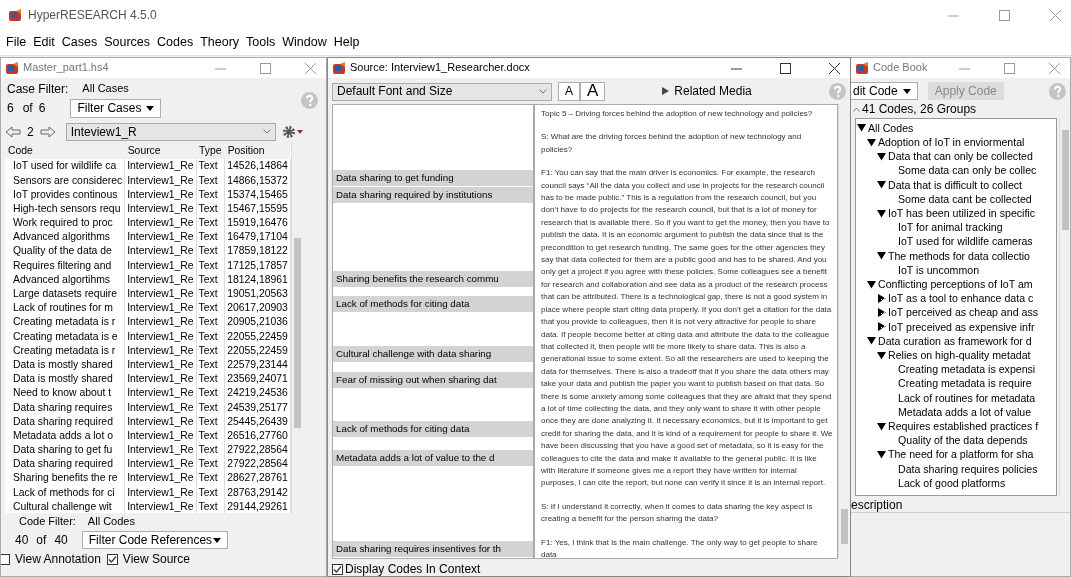 Image resolution: width=1071 pixels, height=577 pixels. Describe the element at coordinates (433, 178) in the screenshot. I see `code-band: Data sharing to get funding` at that location.